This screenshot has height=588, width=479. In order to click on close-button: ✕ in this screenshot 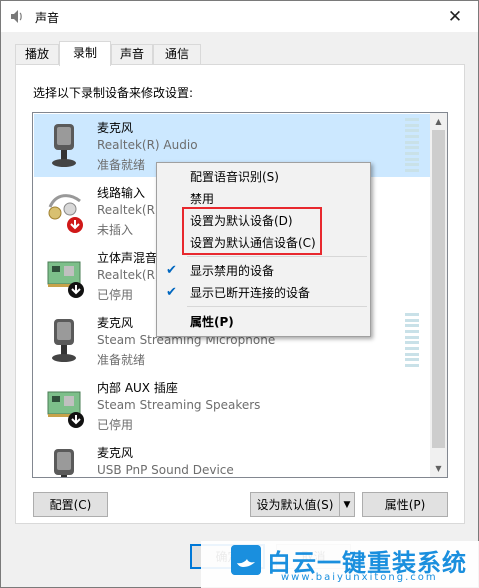, I will do `click(455, 16)`.